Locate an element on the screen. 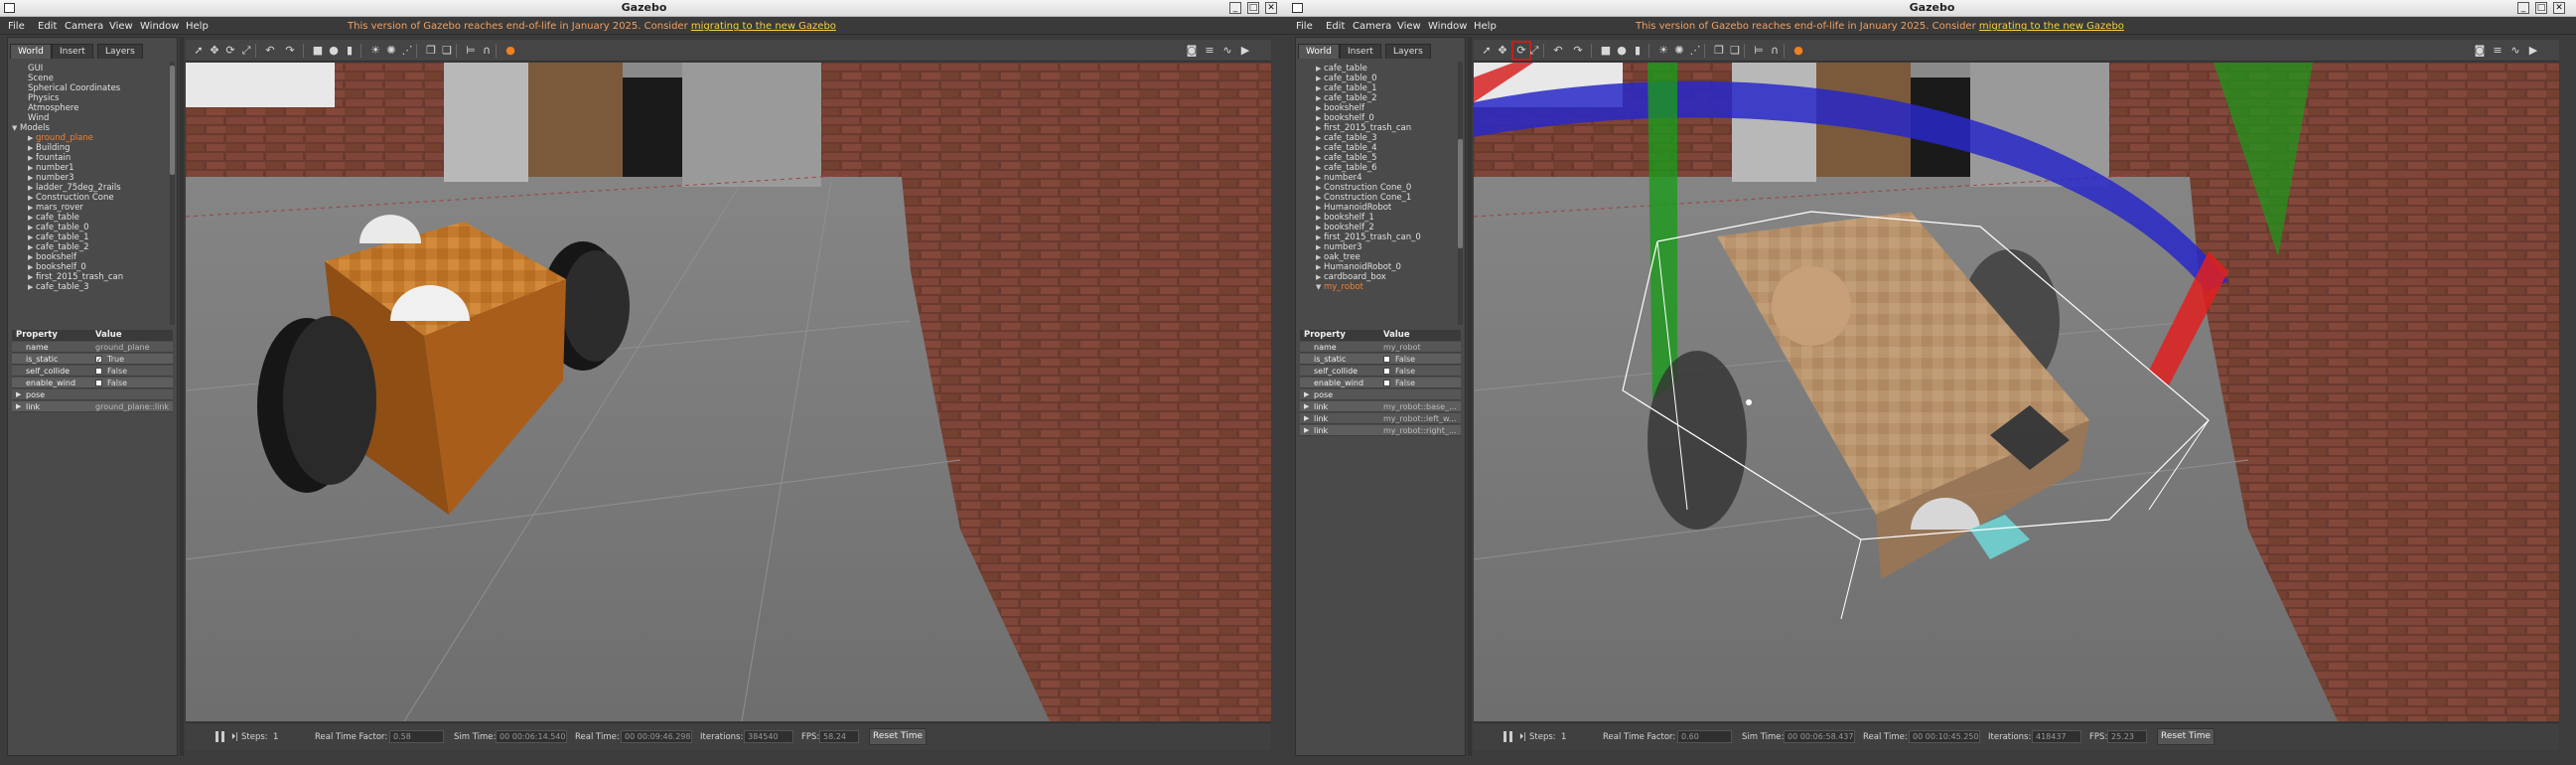 This screenshot has width=2576, height=765. tree-item: ▶ bookshelf_0 is located at coordinates (57, 267).